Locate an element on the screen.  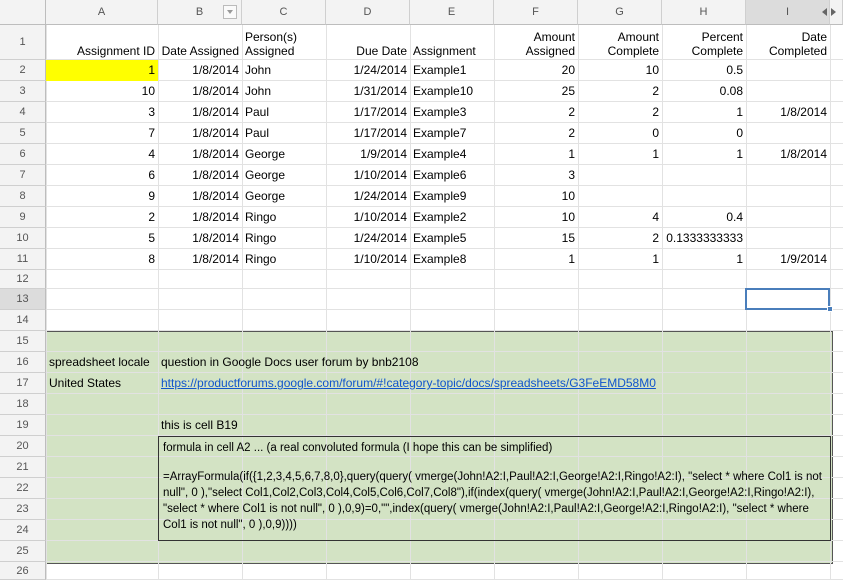
cell-b11: 1/8/2014 is located at coordinates (200, 259).